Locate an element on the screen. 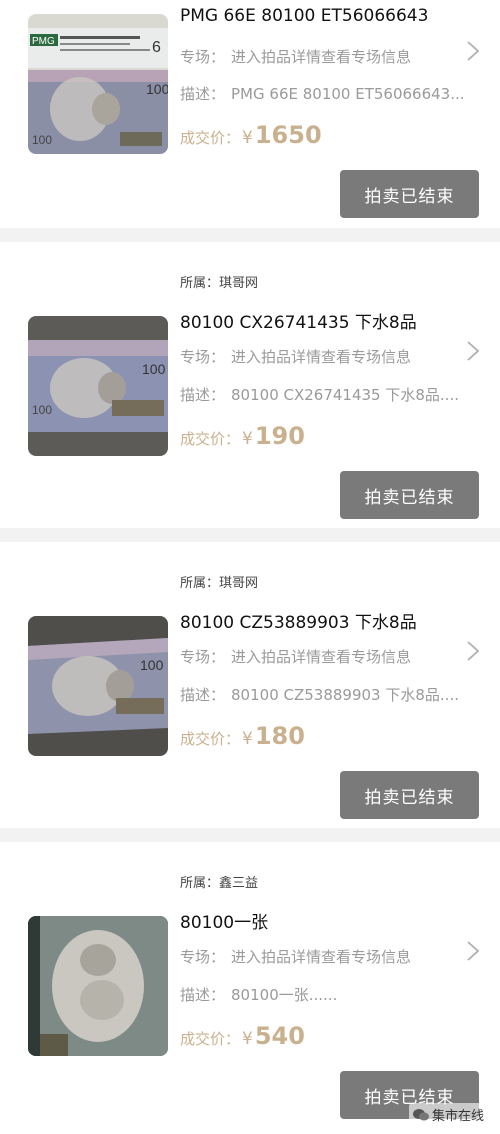 This screenshot has height=1134, width=500. final-price: 成交价： ¥1650 is located at coordinates (251, 135).